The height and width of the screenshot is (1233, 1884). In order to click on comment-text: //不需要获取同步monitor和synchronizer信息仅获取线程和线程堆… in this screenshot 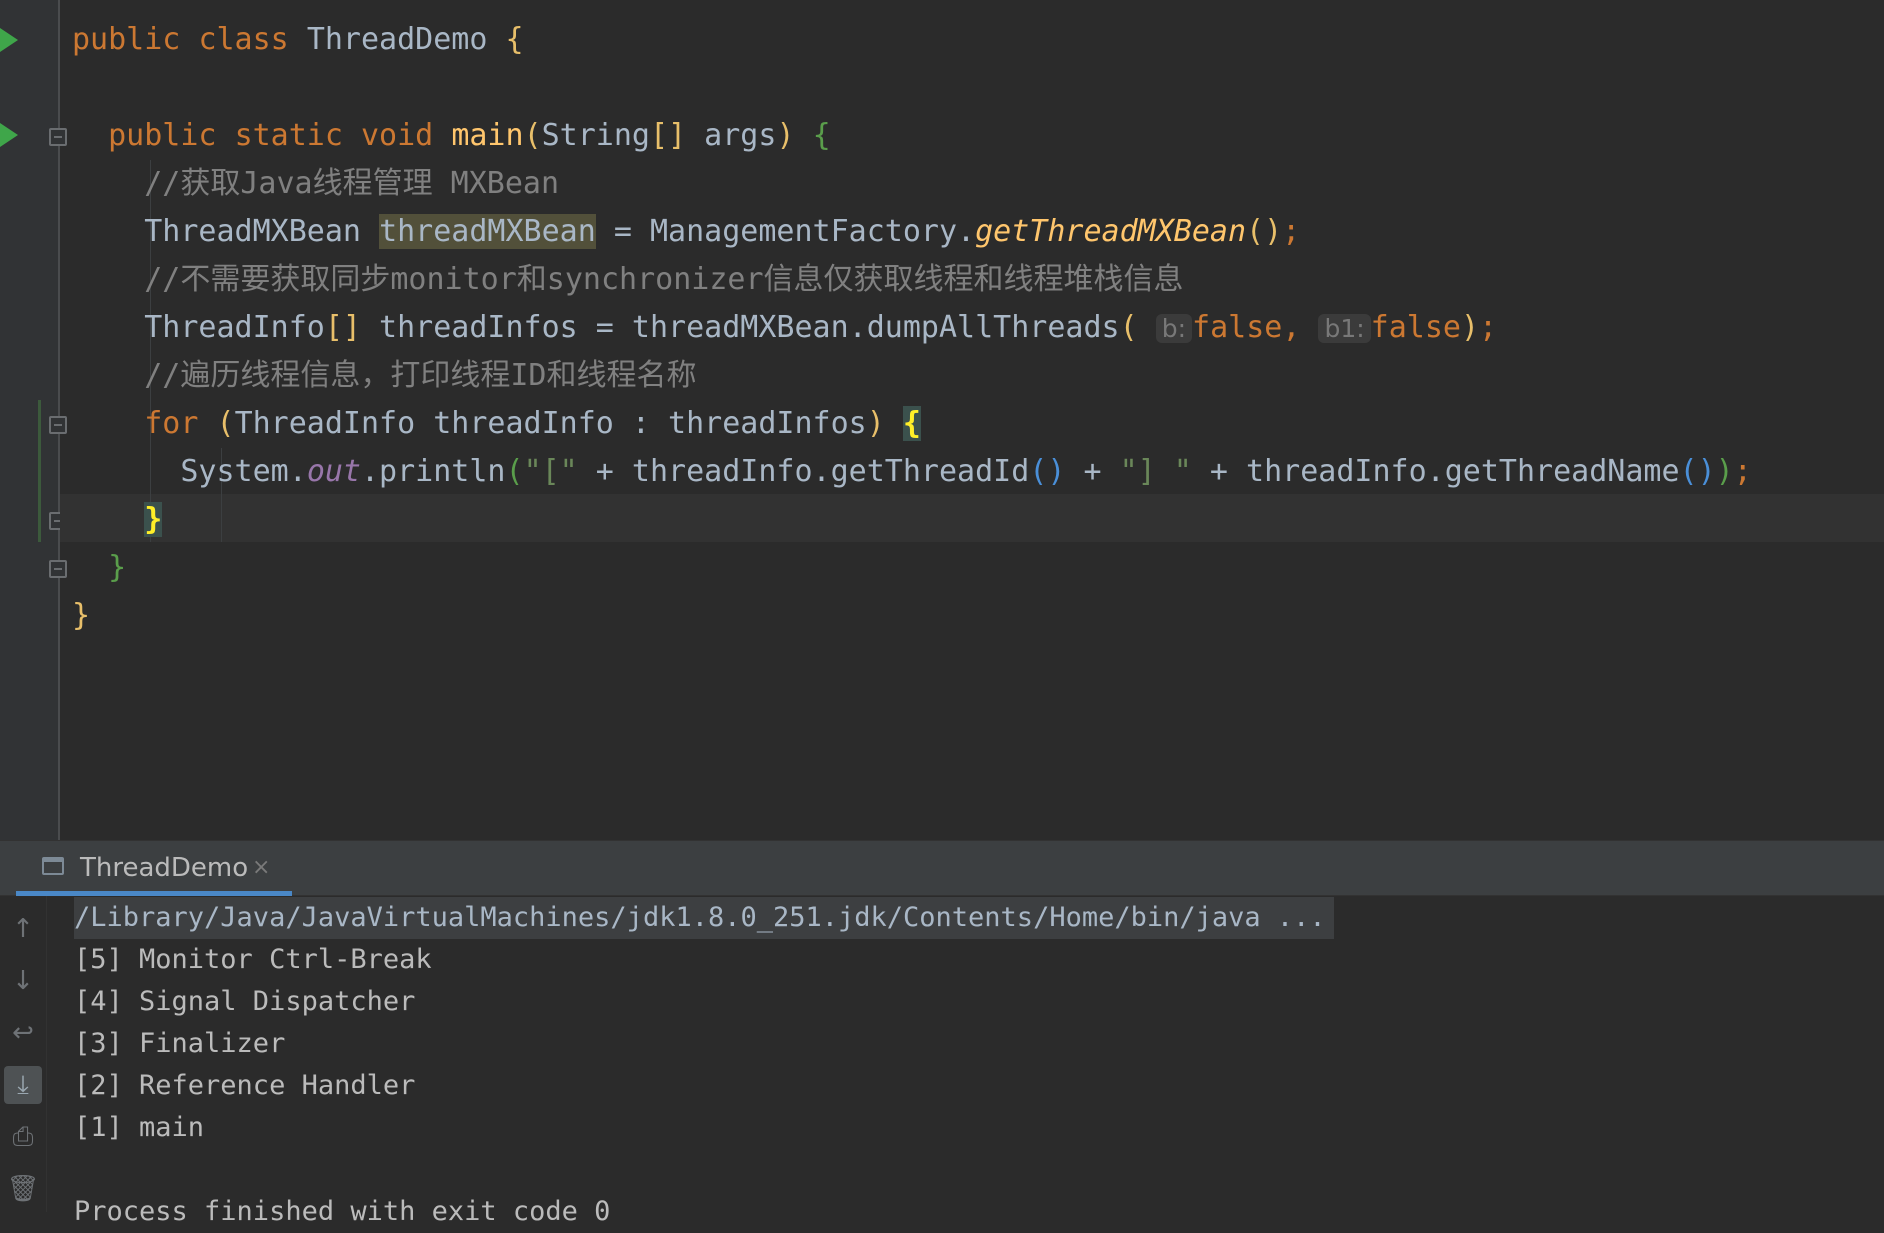, I will do `click(664, 279)`.